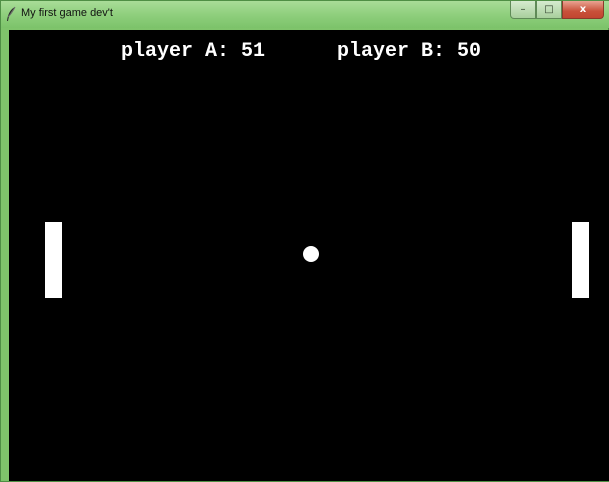 The image size is (609, 482). Describe the element at coordinates (305, 14) in the screenshot. I see `title-bar: My first game dev't – □ x` at that location.